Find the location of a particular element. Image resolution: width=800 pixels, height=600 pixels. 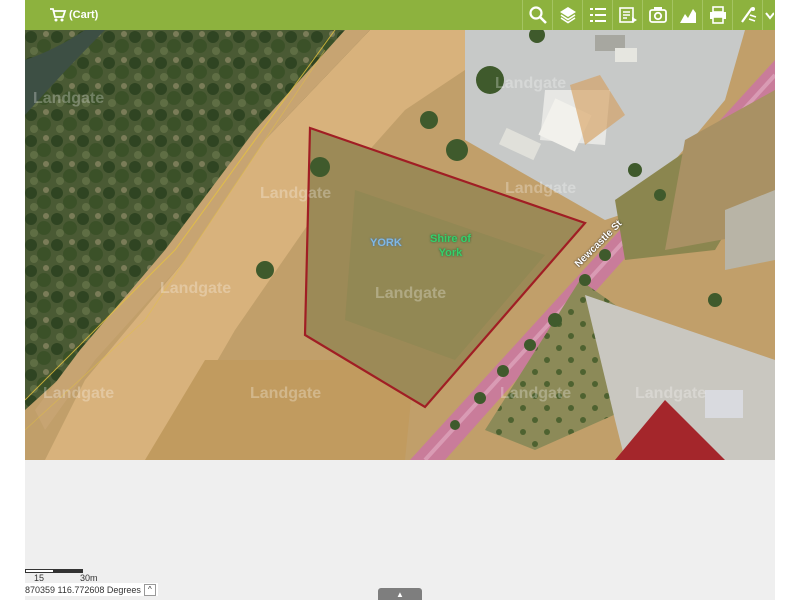

cart-icon is located at coordinates (58, 15).